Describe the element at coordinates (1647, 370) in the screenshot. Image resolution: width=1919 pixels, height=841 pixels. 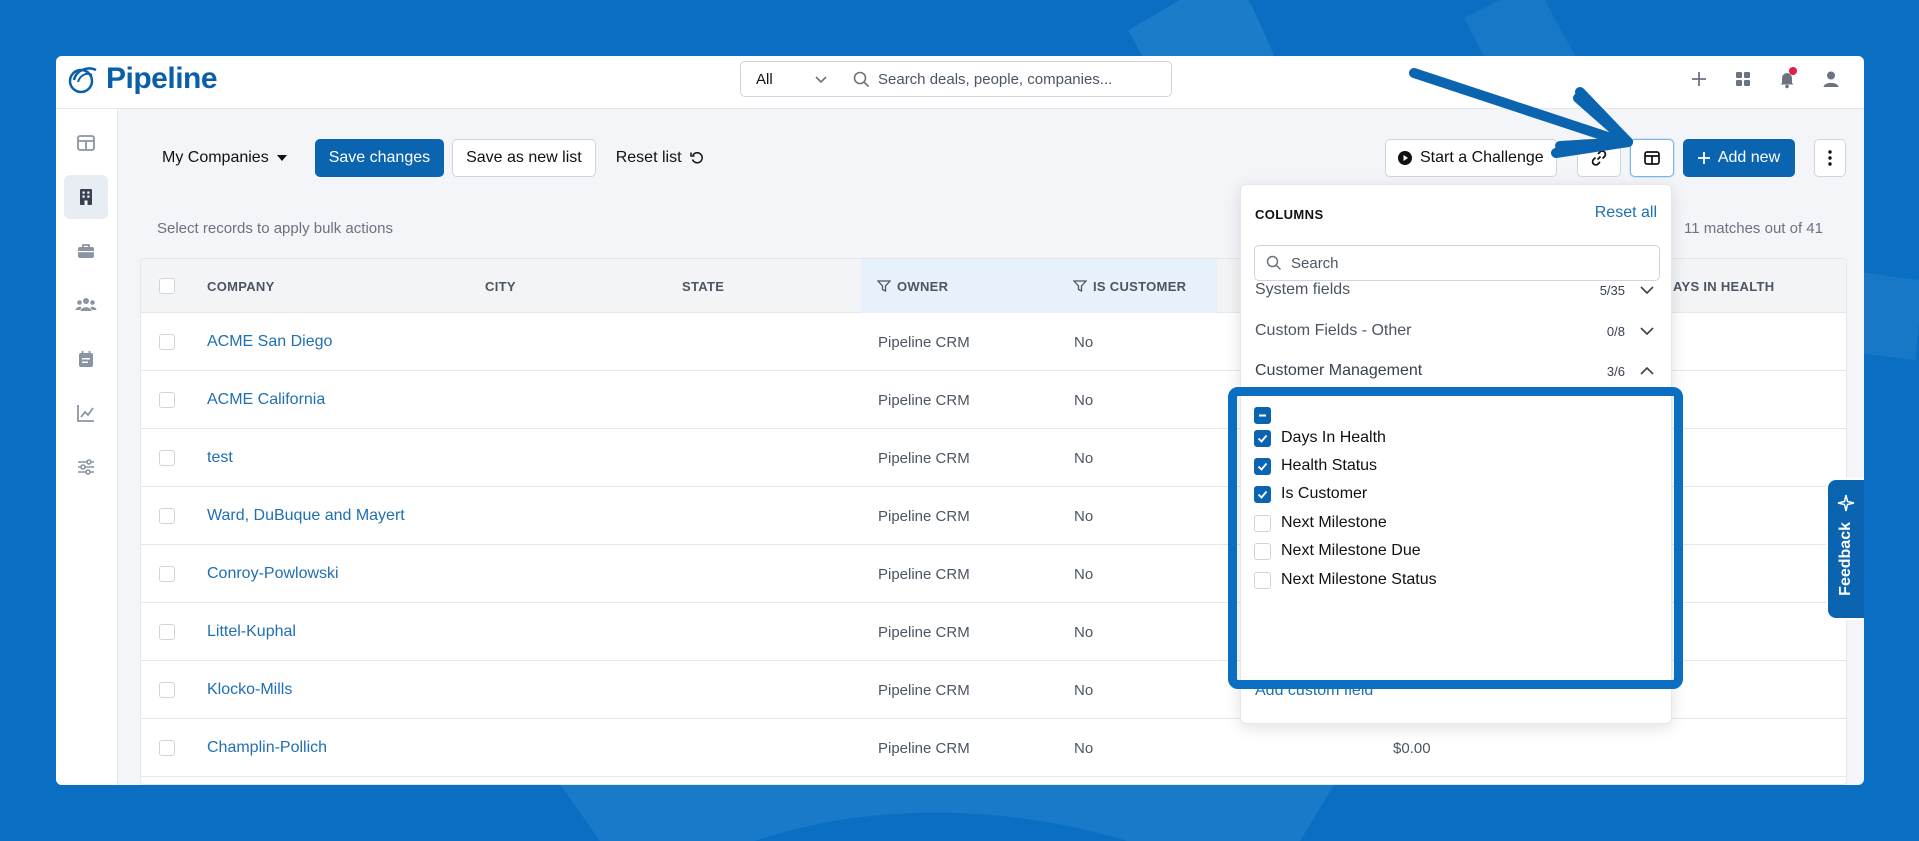
I see `chevron-up-icon` at that location.